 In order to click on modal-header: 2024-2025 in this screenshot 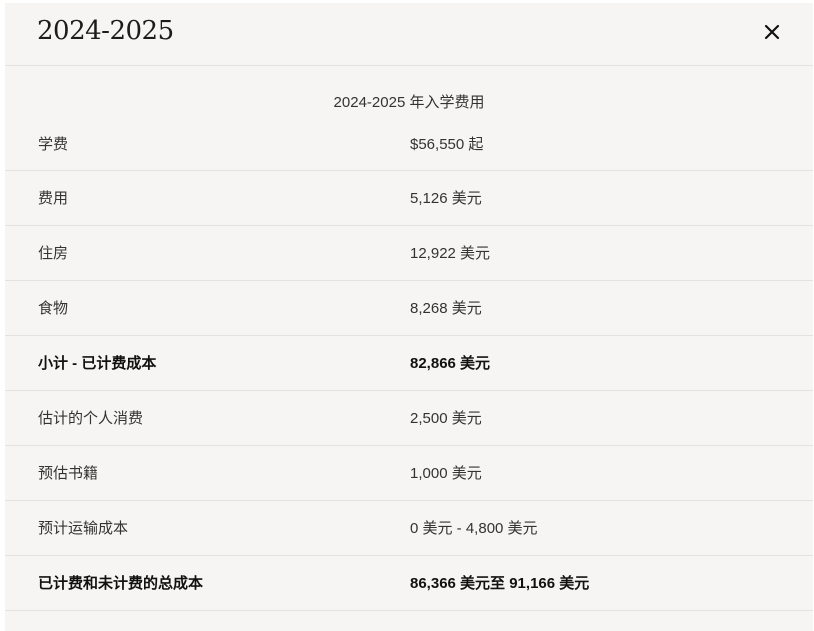, I will do `click(409, 34)`.